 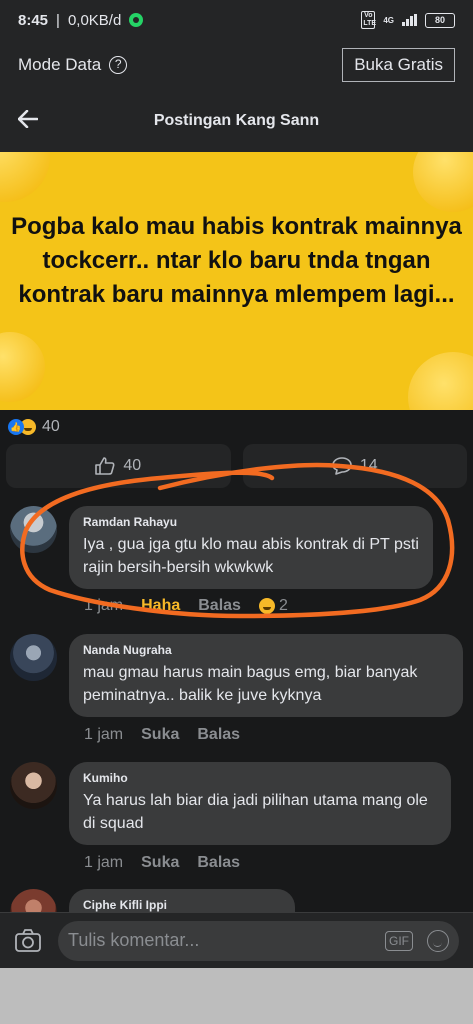 I want to click on battery-level: 80, so click(x=439, y=19).